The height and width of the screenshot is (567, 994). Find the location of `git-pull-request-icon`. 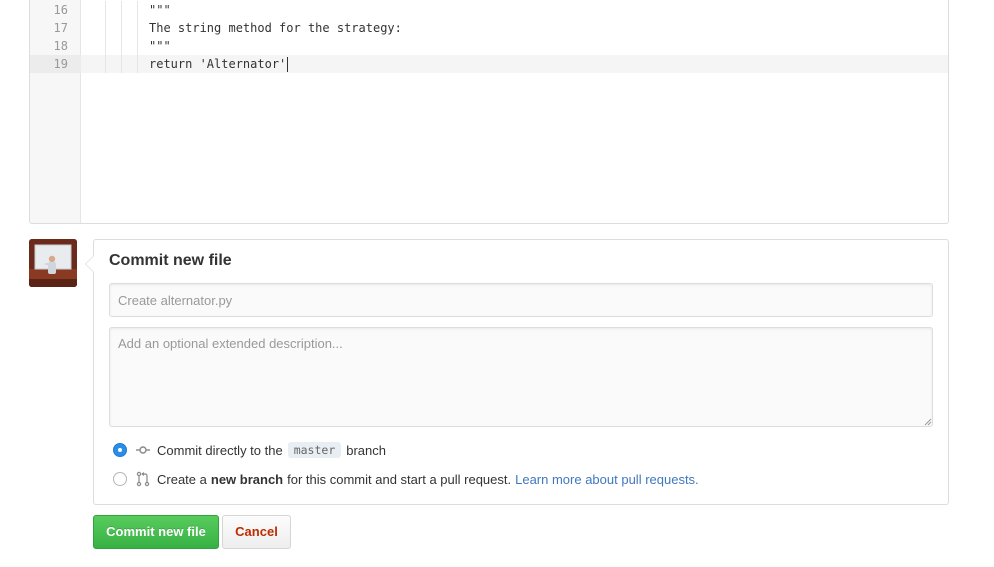

git-pull-request-icon is located at coordinates (143, 479).